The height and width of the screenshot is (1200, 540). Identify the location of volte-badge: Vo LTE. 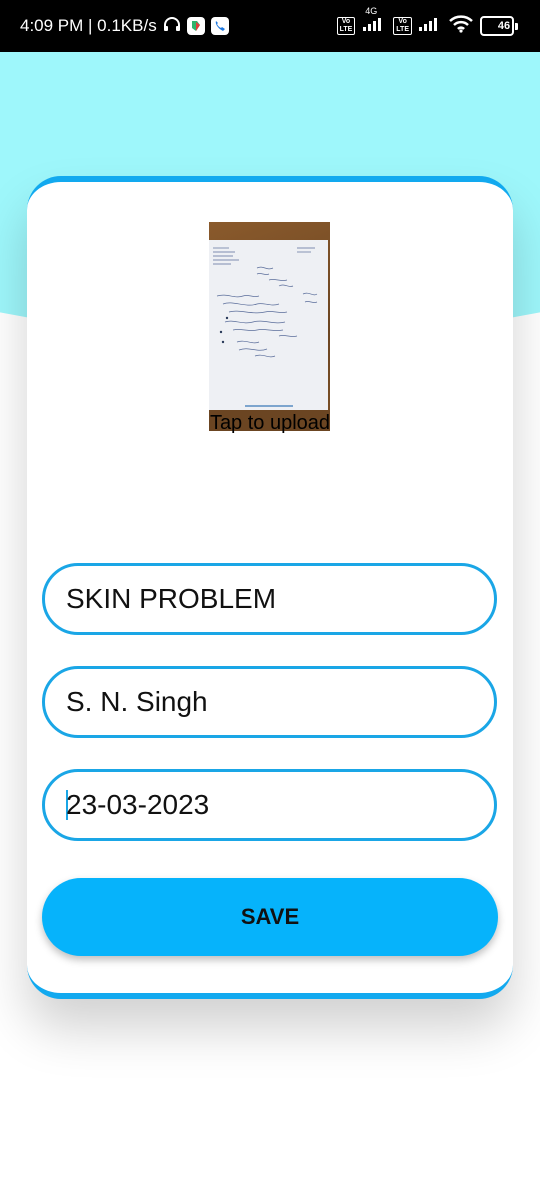
(346, 26).